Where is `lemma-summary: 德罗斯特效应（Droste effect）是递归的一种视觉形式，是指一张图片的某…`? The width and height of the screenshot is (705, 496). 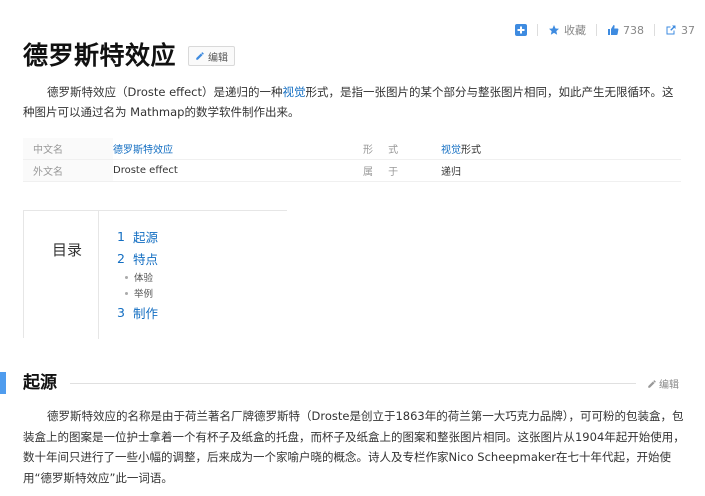 lemma-summary: 德罗斯特效应（Droste effect）是递归的一种视觉形式，是指一张图片的某… is located at coordinates (353, 102).